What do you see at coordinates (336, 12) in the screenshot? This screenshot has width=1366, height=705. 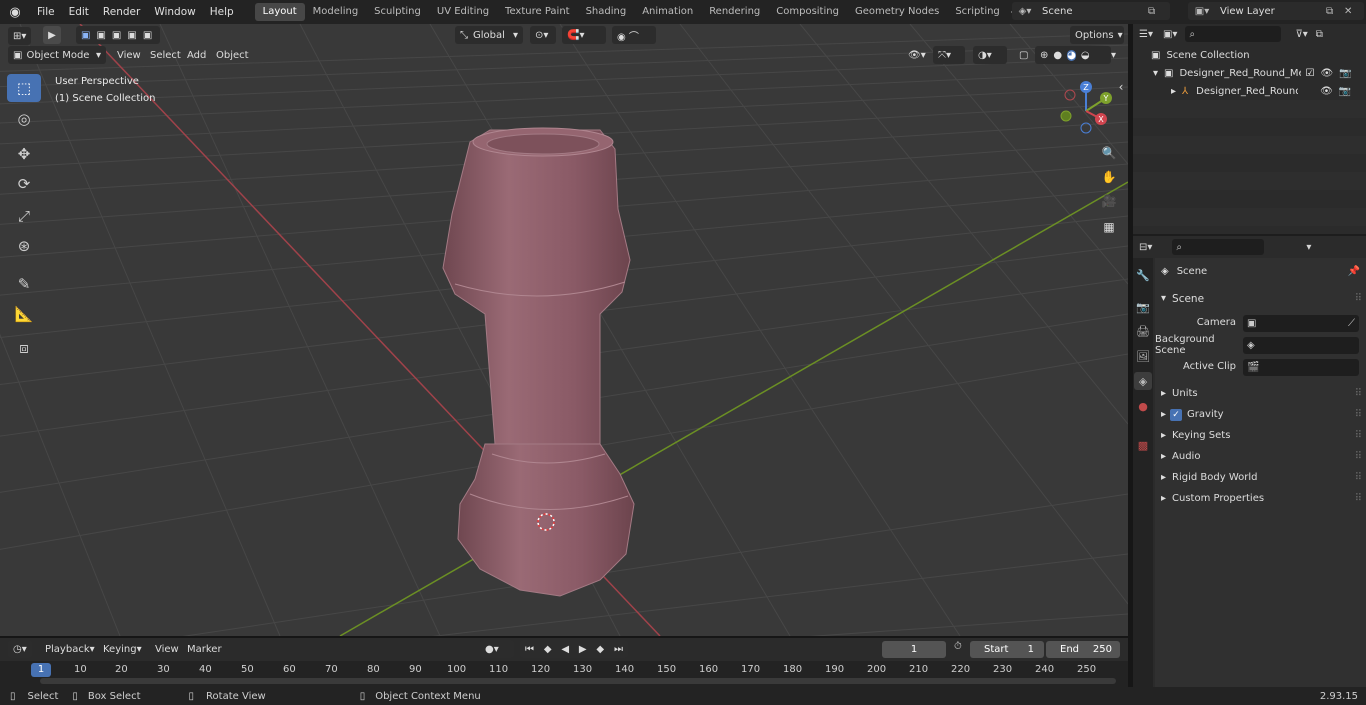 I see `tab-modeling: Modeling` at bounding box center [336, 12].